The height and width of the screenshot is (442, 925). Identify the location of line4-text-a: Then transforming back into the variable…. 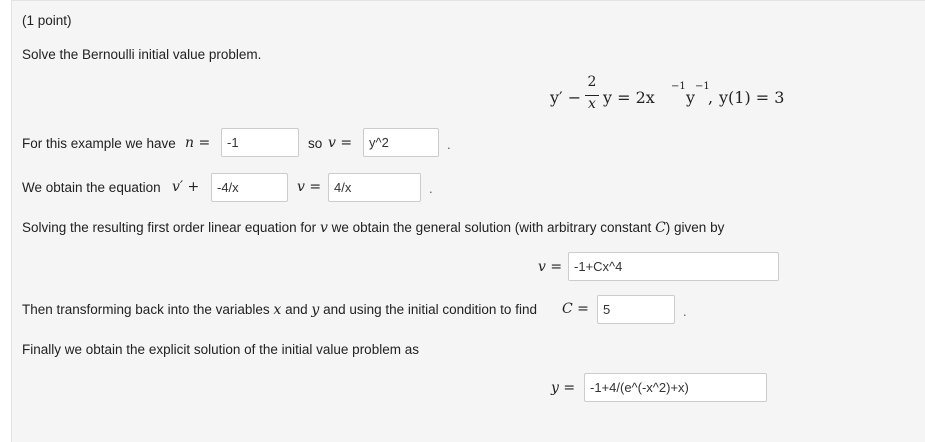
(146, 309).